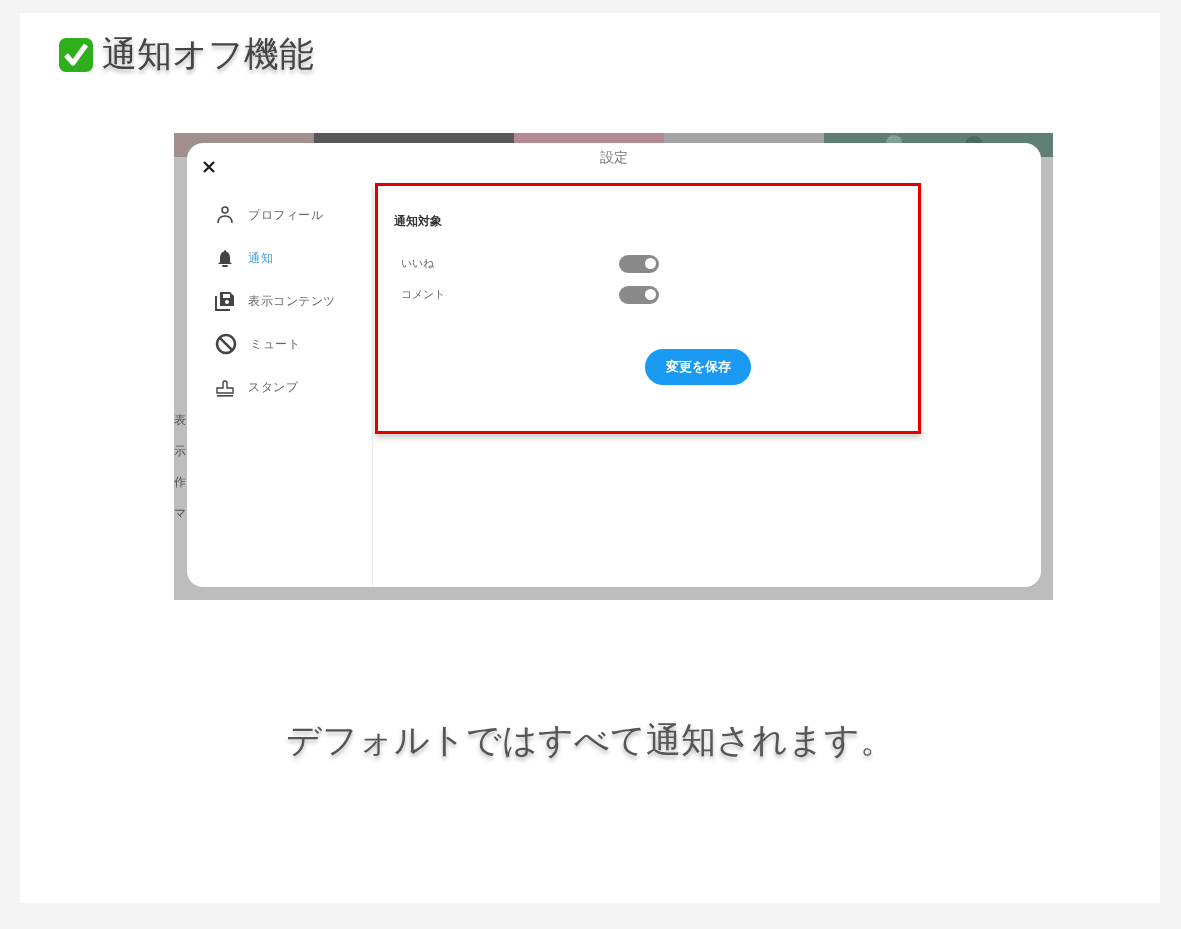 Image resolution: width=1181 pixels, height=929 pixels. What do you see at coordinates (614, 158) in the screenshot?
I see `dialog-title: 設定` at bounding box center [614, 158].